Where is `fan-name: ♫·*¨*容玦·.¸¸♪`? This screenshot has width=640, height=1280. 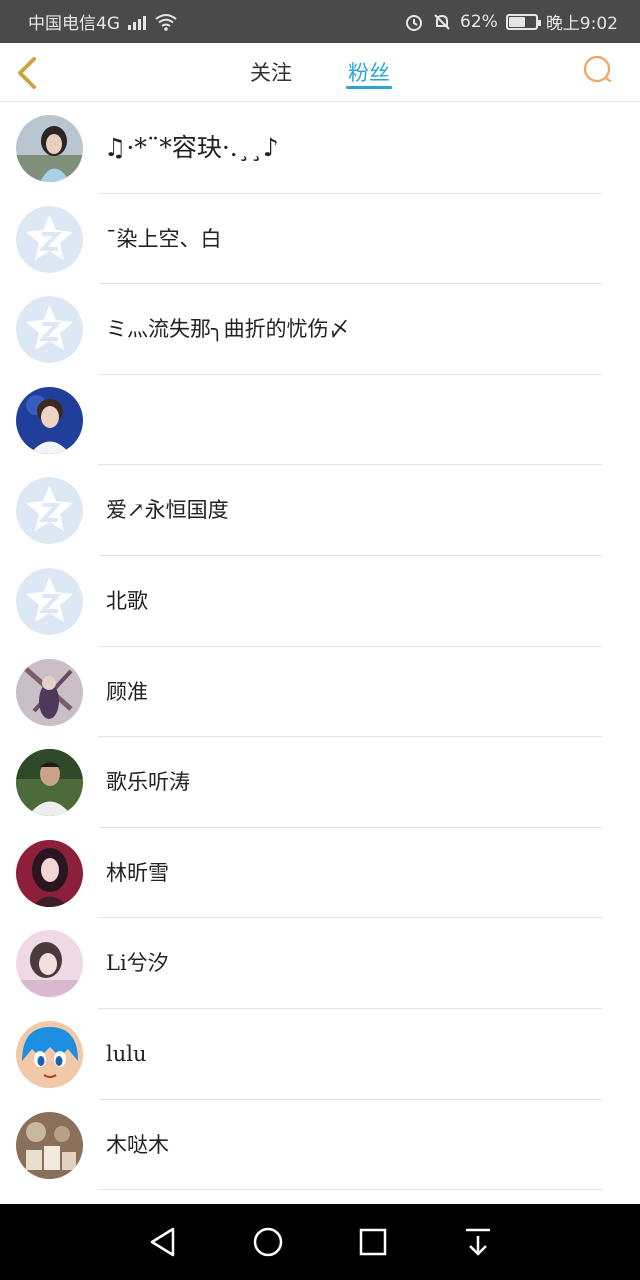
fan-name: ♫·*¨*容玦·.¸¸♪ is located at coordinates (191, 147).